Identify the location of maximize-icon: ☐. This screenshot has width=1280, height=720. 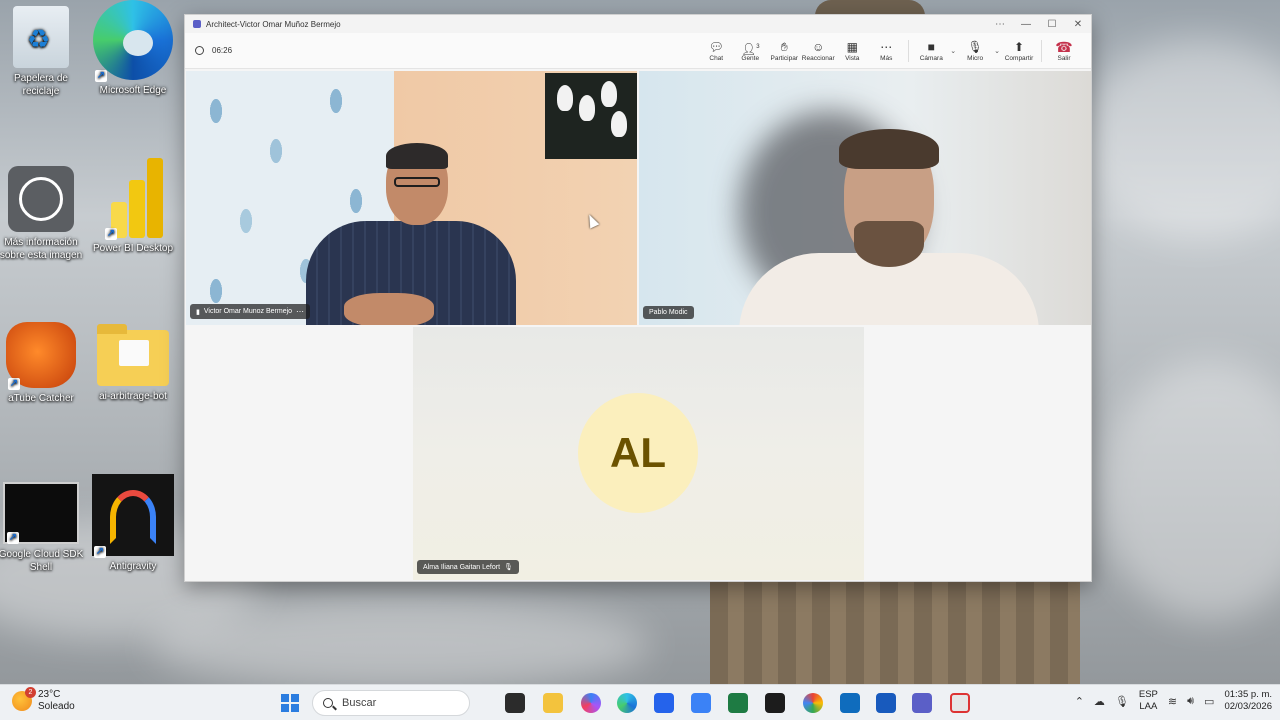
(1052, 24).